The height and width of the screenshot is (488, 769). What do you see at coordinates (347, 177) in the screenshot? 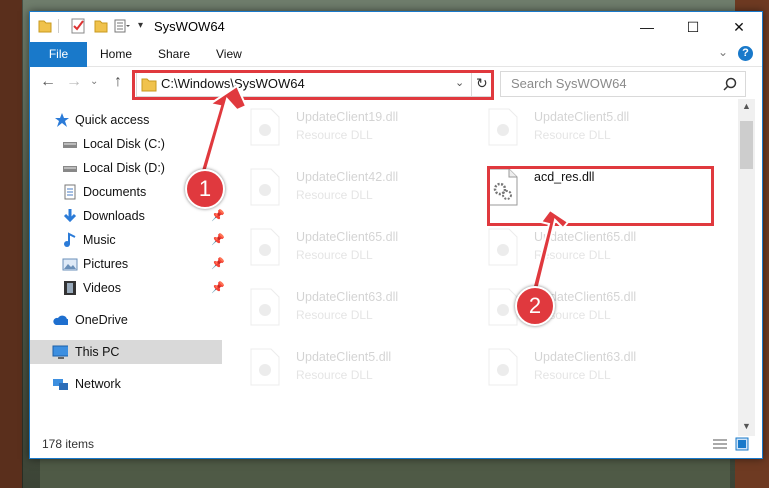
I see `file-name: UpdateClient42.dll` at bounding box center [347, 177].